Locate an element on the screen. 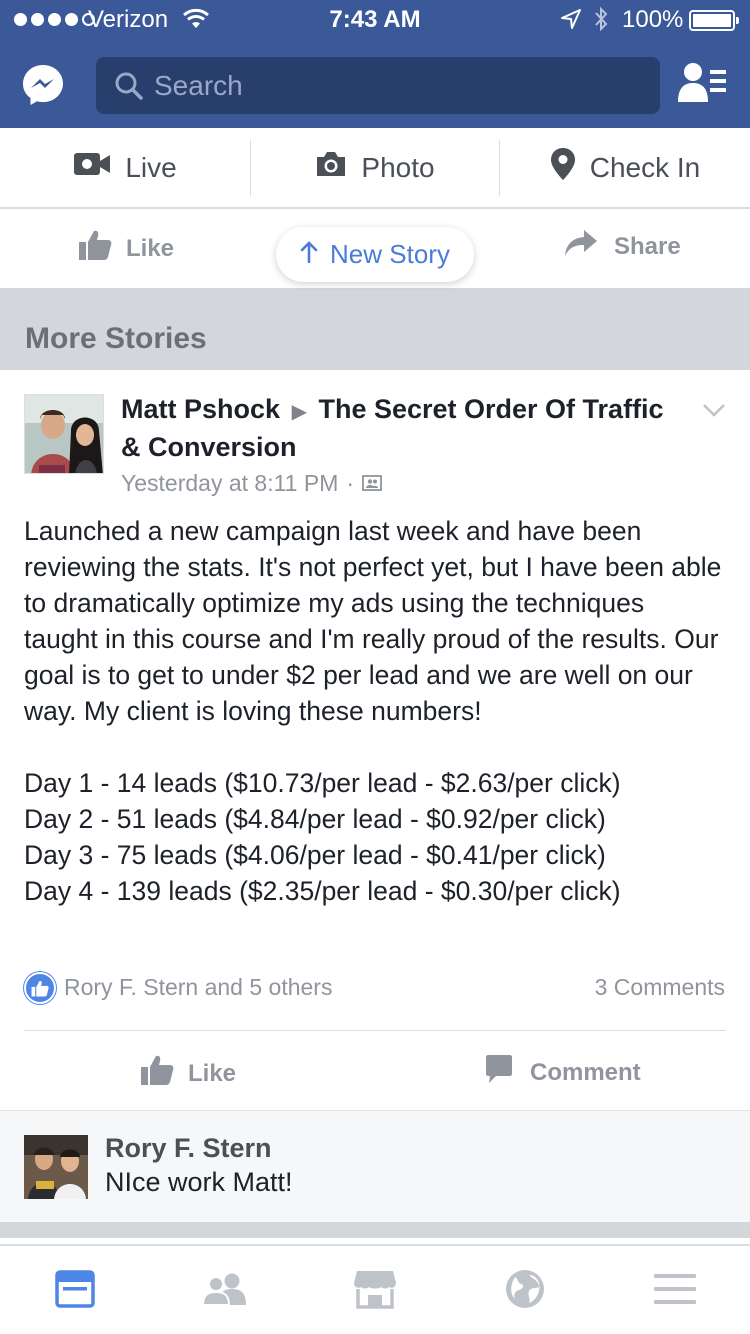 The width and height of the screenshot is (750, 1334). messenger-icon is located at coordinates (43, 85).